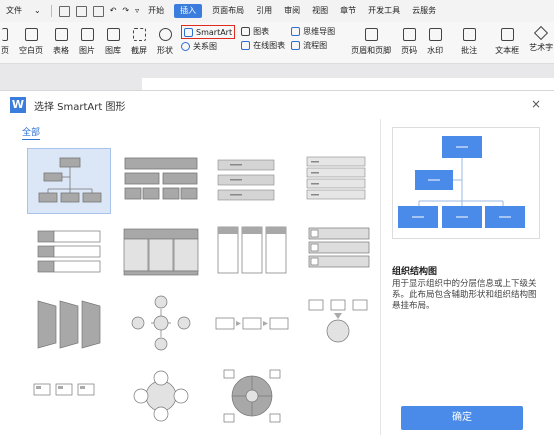 The image size is (554, 435). I want to click on circle-cycle-thumbnail, so click(161, 396).